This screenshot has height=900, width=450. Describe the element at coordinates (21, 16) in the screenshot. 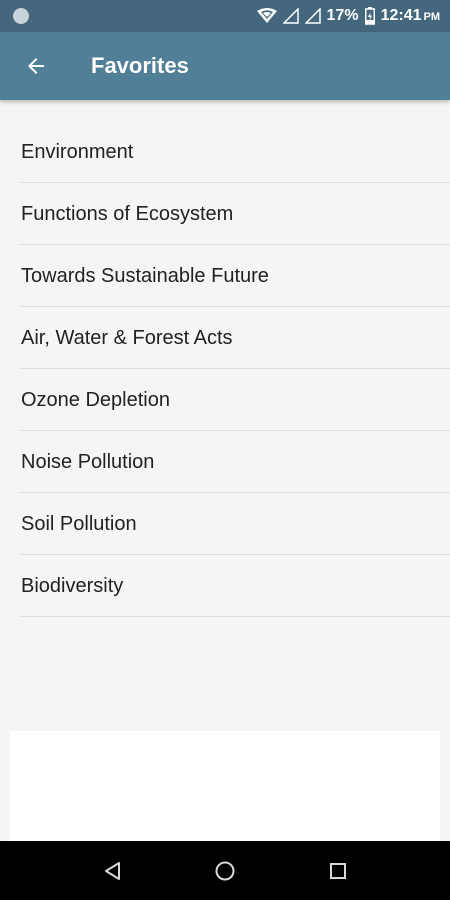

I see `notification-dot-icon` at that location.